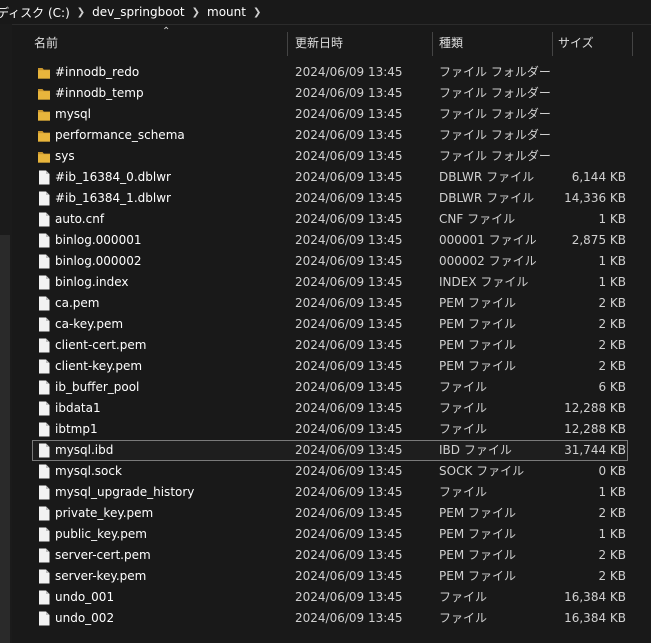  I want to click on file-size: 31,744 KB, so click(595, 450).